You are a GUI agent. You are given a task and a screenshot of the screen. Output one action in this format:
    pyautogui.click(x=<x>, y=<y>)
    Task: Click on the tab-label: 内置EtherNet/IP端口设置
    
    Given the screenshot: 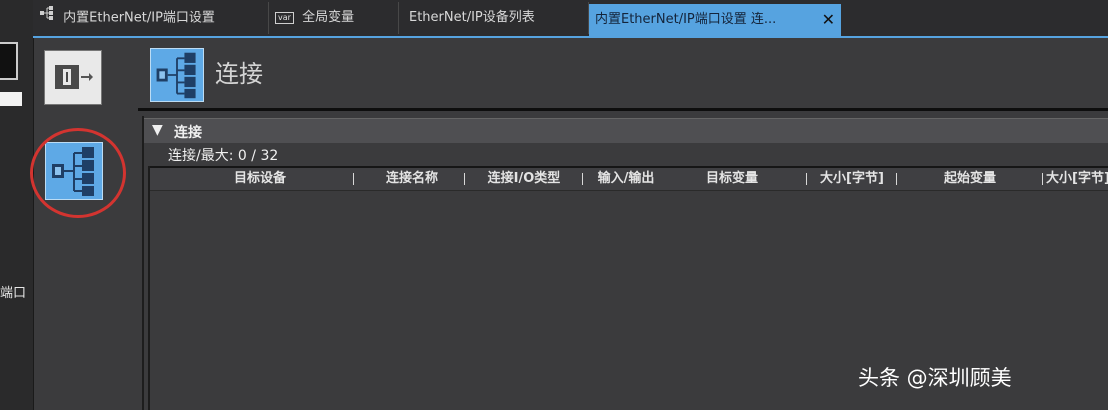 What is the action you would take?
    pyautogui.click(x=139, y=18)
    